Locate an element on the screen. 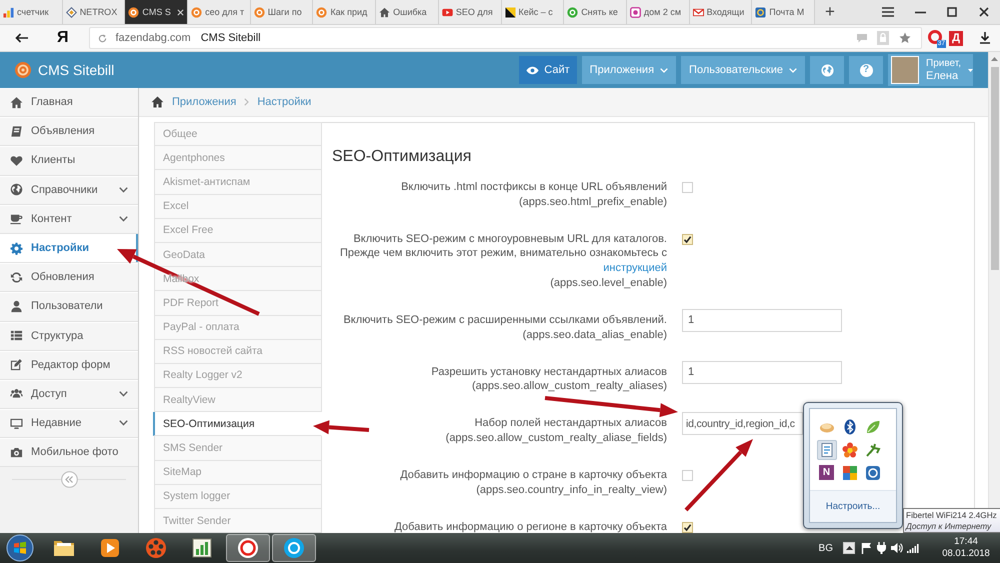 This screenshot has height=563, width=1000. house-icon is located at coordinates (384, 12).